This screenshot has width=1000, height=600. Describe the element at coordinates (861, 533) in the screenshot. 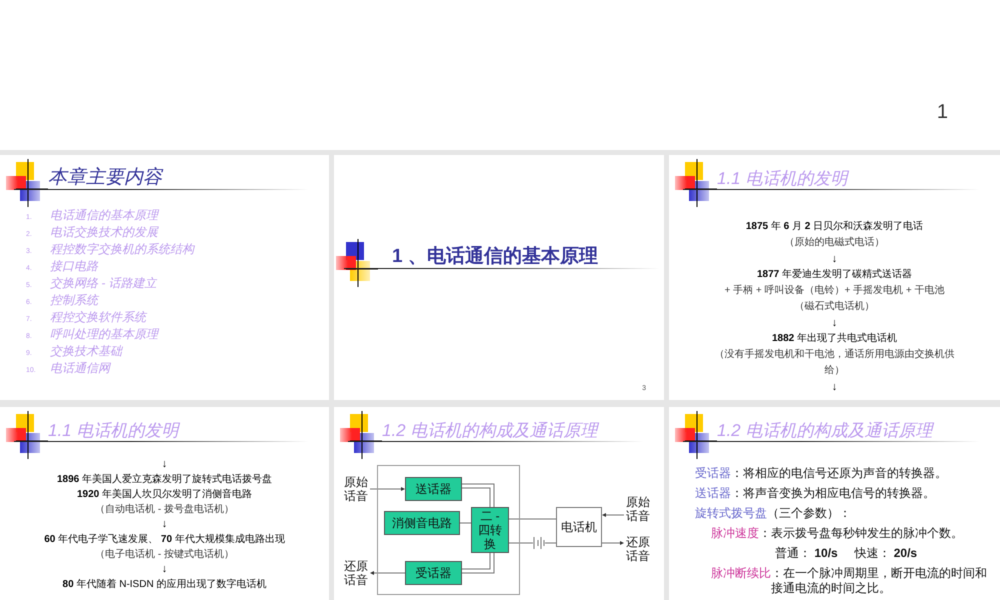

I see `definition-text: ：表示拨号盘每秒钟发生的脉冲个数。` at that location.